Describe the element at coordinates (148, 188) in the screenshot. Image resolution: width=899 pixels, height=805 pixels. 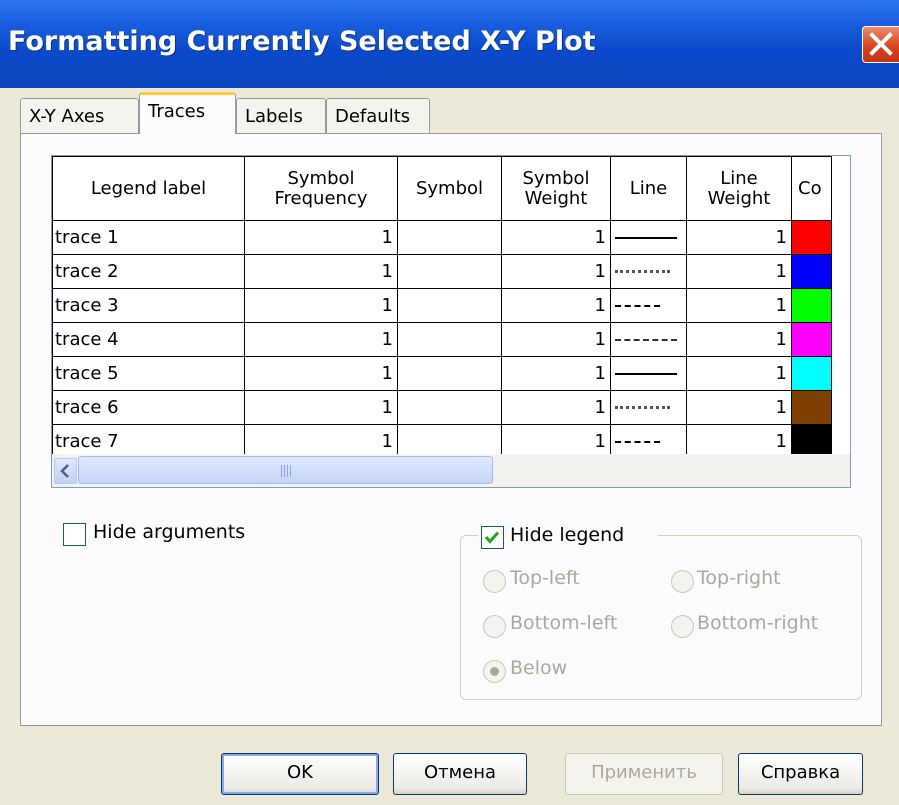
I see `col-header-legend-label: Legend label` at that location.